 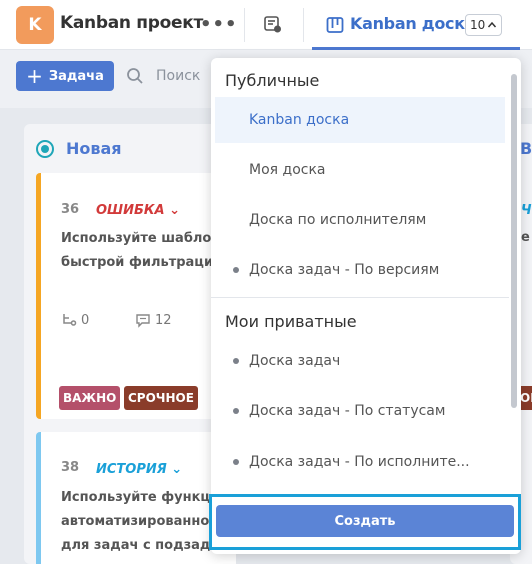 What do you see at coordinates (273, 26) in the screenshot?
I see `boards-settings-icon` at bounding box center [273, 26].